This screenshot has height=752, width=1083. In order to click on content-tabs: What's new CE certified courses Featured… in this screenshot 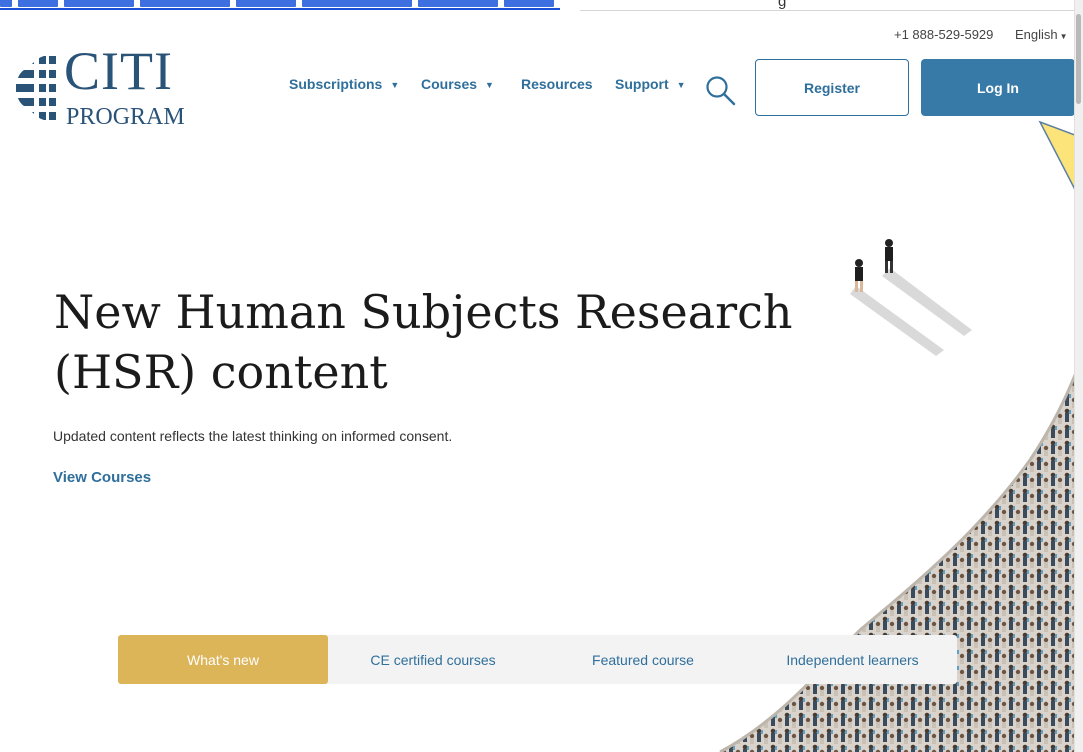, I will do `click(537, 659)`.